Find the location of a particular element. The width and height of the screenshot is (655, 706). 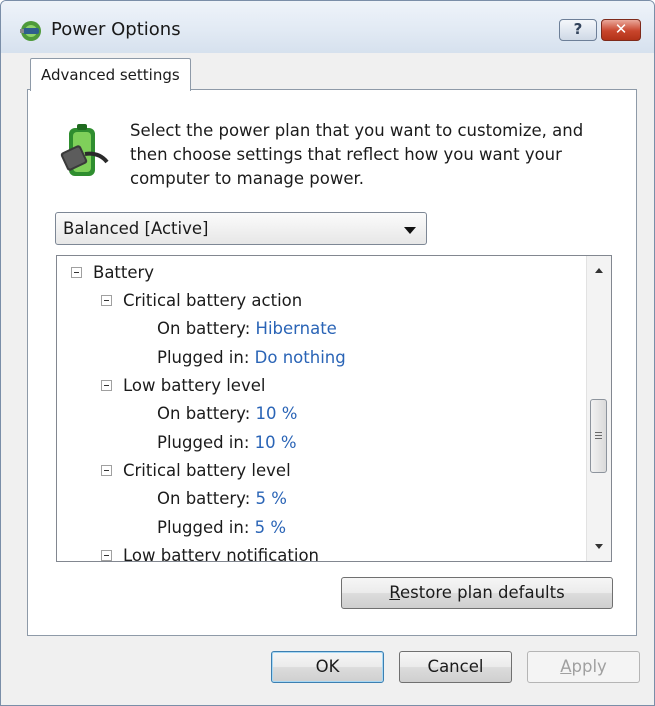

selected-plan: Balanced [Active] is located at coordinates (136, 228).